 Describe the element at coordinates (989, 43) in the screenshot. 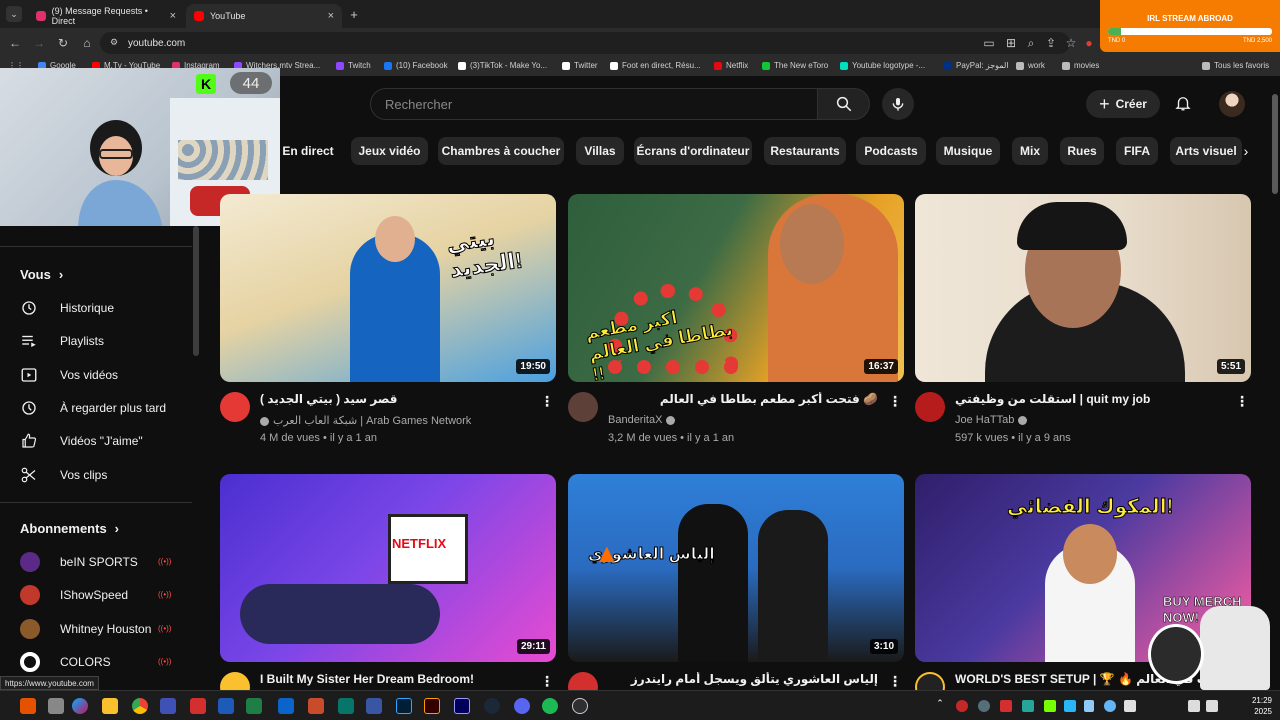

I see `cast-icon: ▭` at that location.